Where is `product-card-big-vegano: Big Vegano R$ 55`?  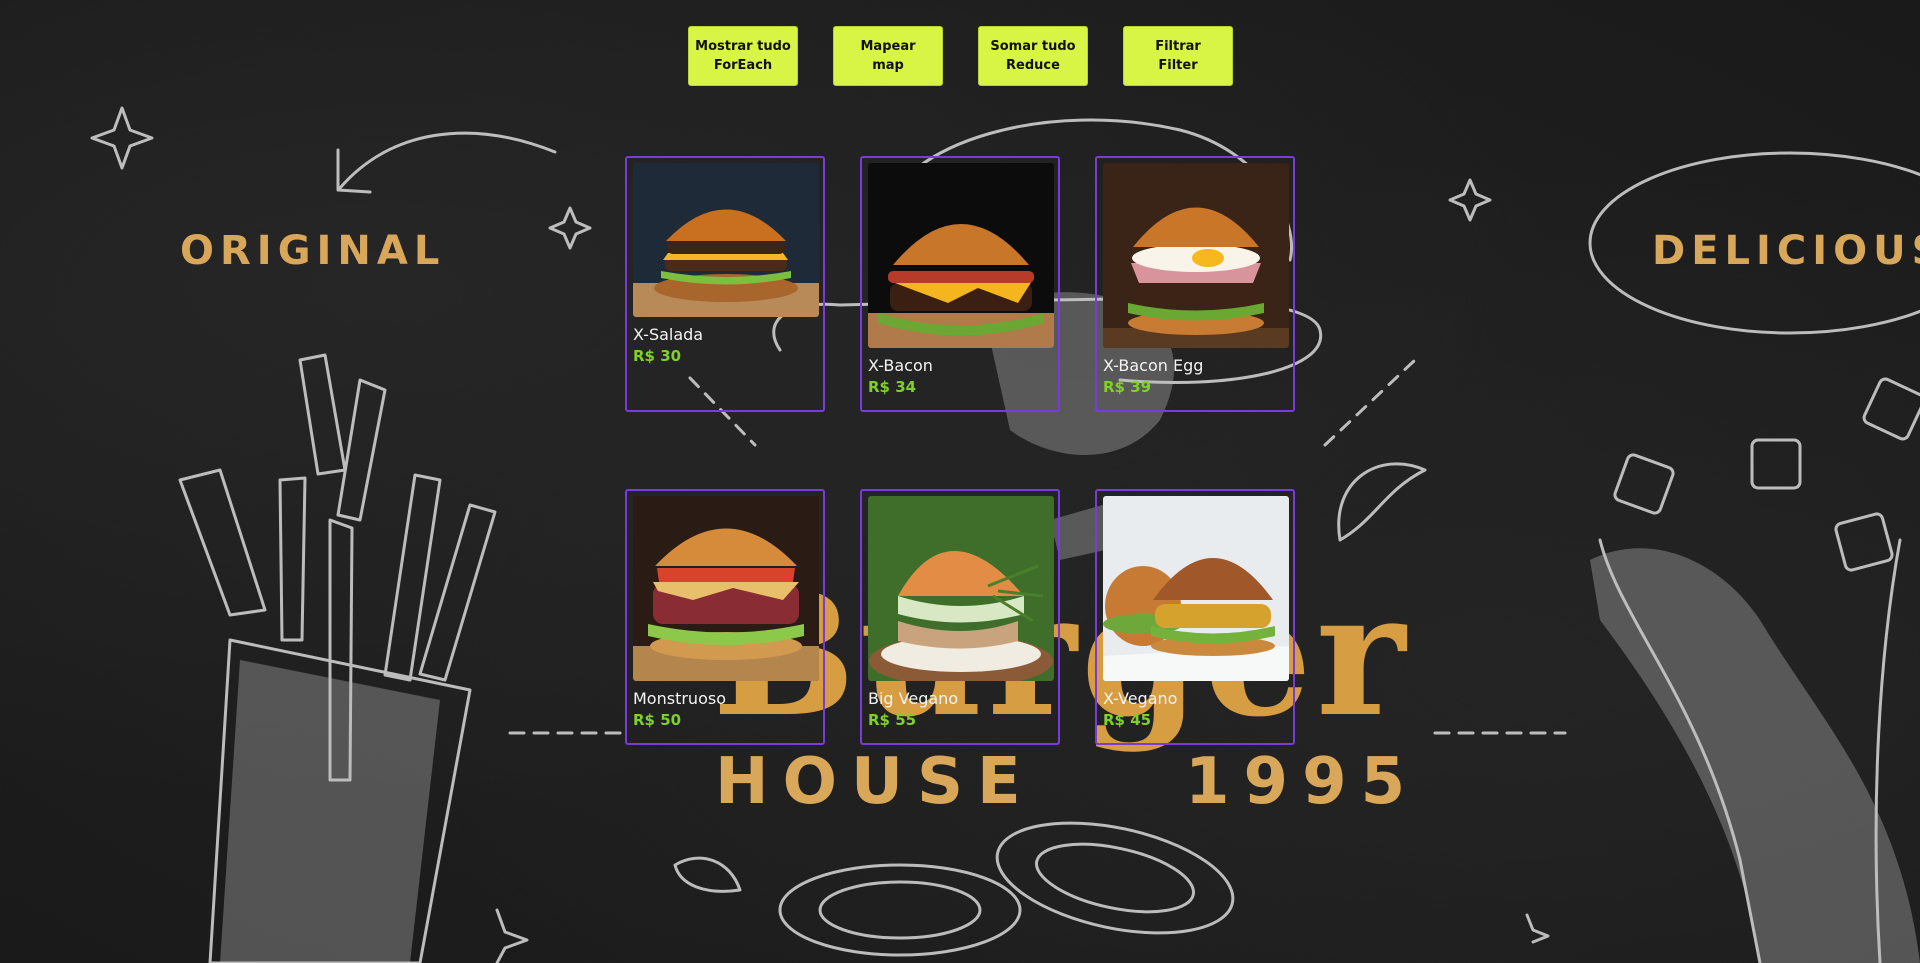 product-card-big-vegano: Big Vegano R$ 55 is located at coordinates (960, 617).